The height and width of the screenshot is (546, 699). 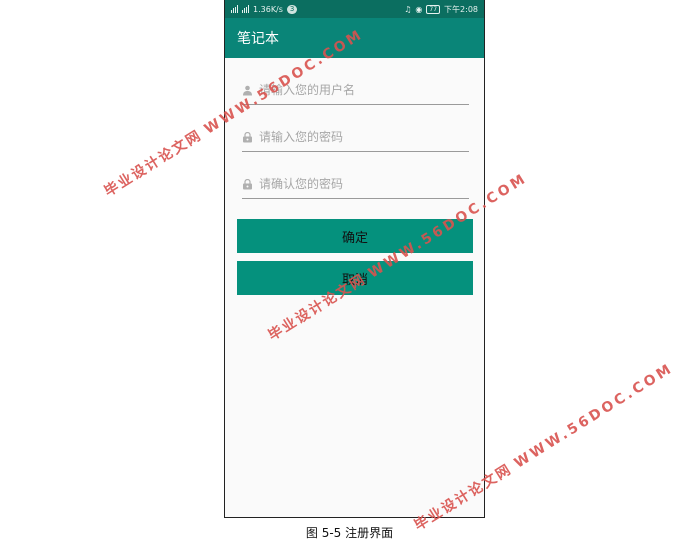 I want to click on battery-icon: 77, so click(x=433, y=9).